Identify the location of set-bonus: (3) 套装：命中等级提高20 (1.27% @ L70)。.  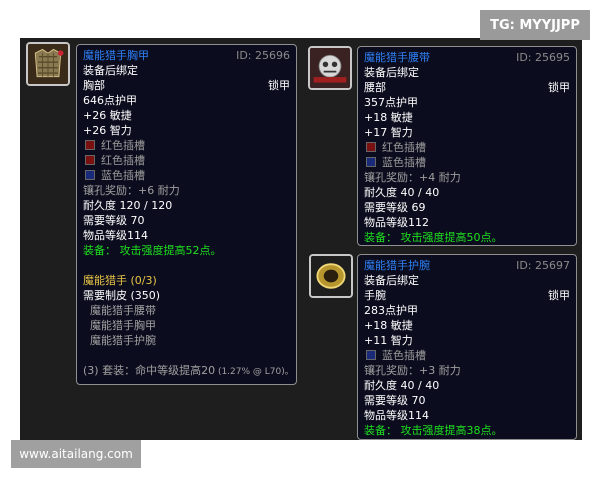
(188, 370).